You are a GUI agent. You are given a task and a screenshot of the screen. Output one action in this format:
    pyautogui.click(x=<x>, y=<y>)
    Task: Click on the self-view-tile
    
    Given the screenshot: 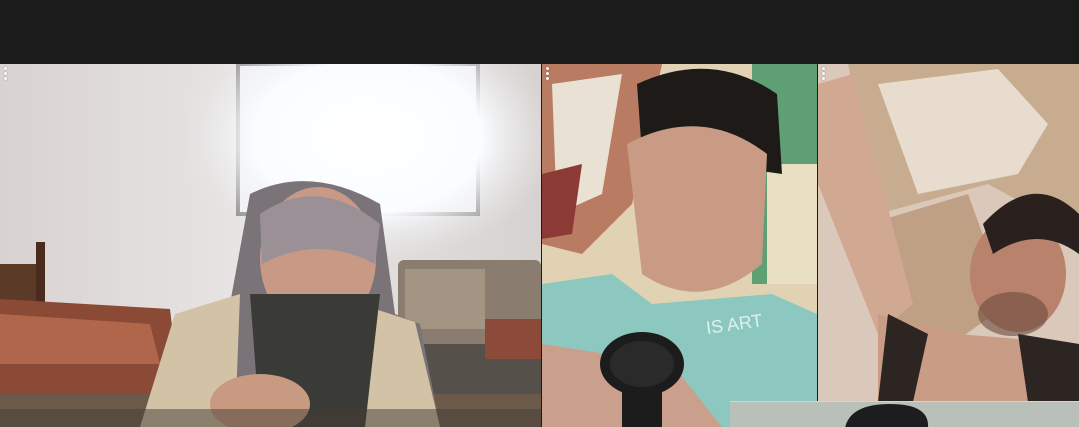 What is the action you would take?
    pyautogui.click(x=904, y=414)
    